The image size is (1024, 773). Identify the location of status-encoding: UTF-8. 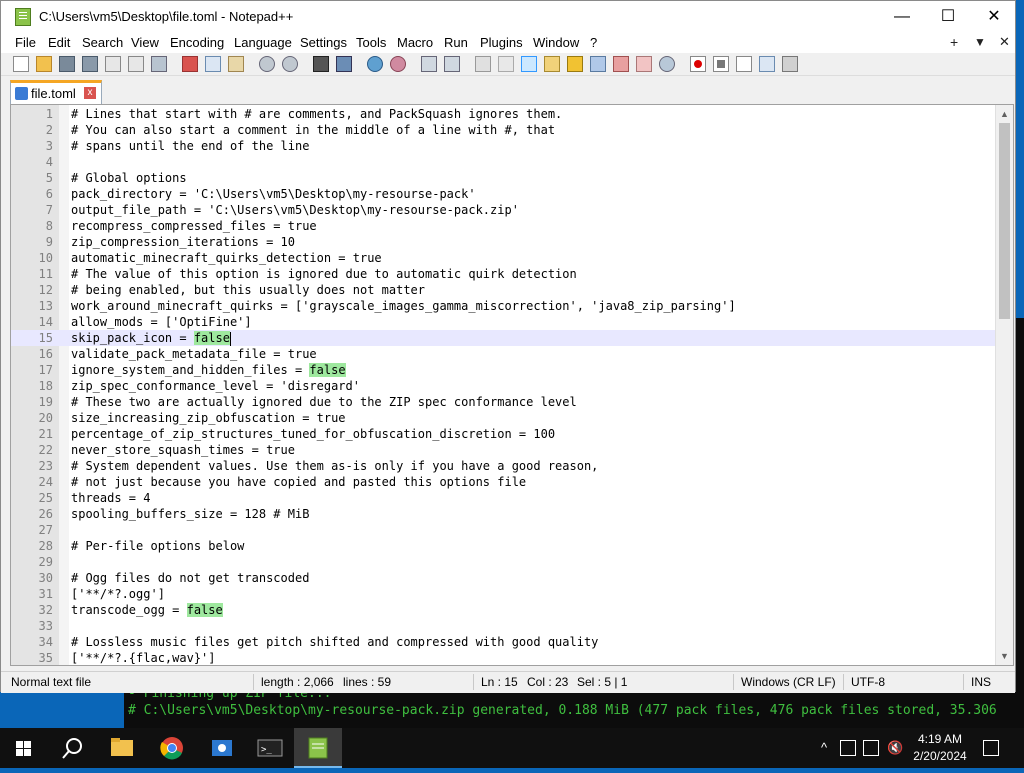
(868, 682).